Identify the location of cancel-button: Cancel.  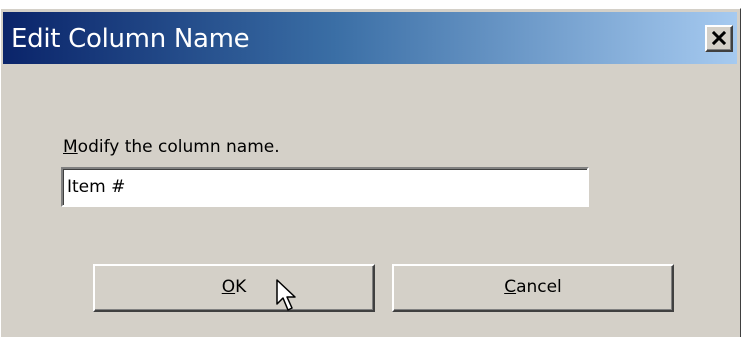
(533, 288).